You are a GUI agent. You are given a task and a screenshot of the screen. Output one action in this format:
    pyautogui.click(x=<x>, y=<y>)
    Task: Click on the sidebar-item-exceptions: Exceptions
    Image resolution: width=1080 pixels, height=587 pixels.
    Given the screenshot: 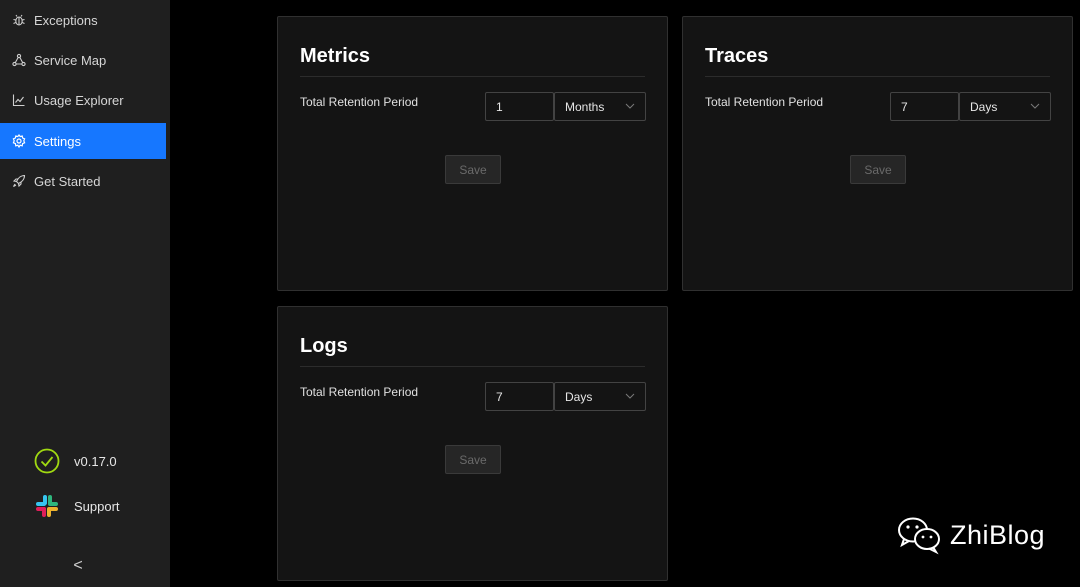 What is the action you would take?
    pyautogui.click(x=83, y=20)
    